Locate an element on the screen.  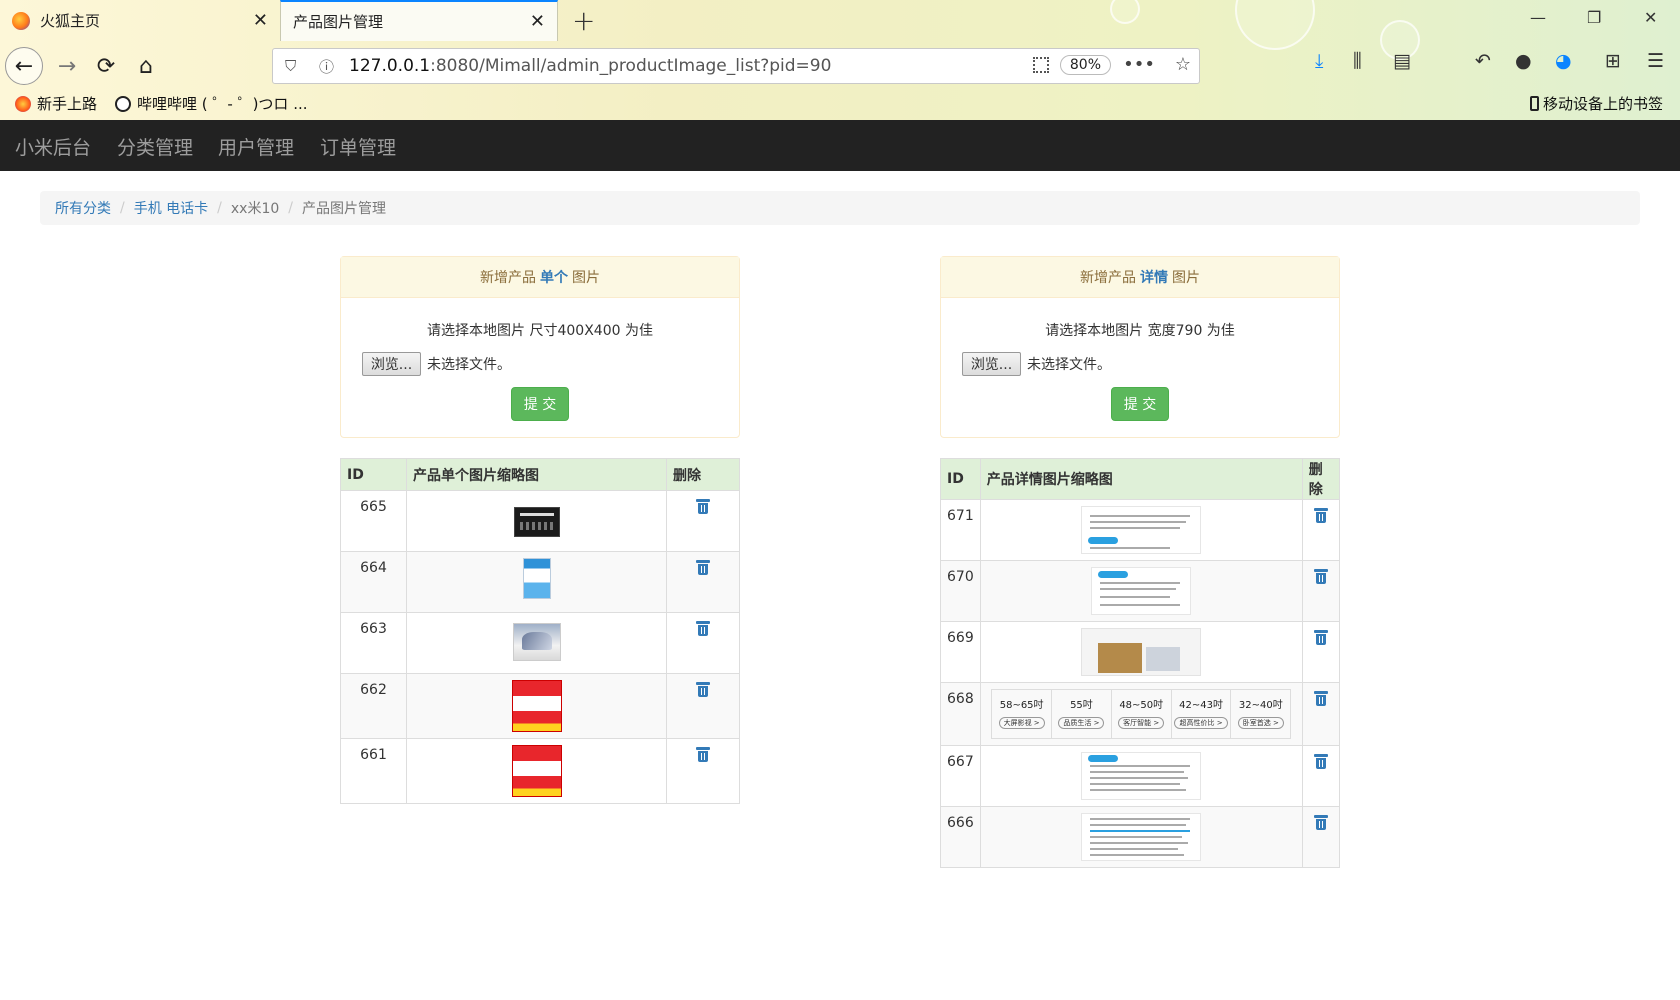
reload-icon: ⟳ is located at coordinates (106, 66).